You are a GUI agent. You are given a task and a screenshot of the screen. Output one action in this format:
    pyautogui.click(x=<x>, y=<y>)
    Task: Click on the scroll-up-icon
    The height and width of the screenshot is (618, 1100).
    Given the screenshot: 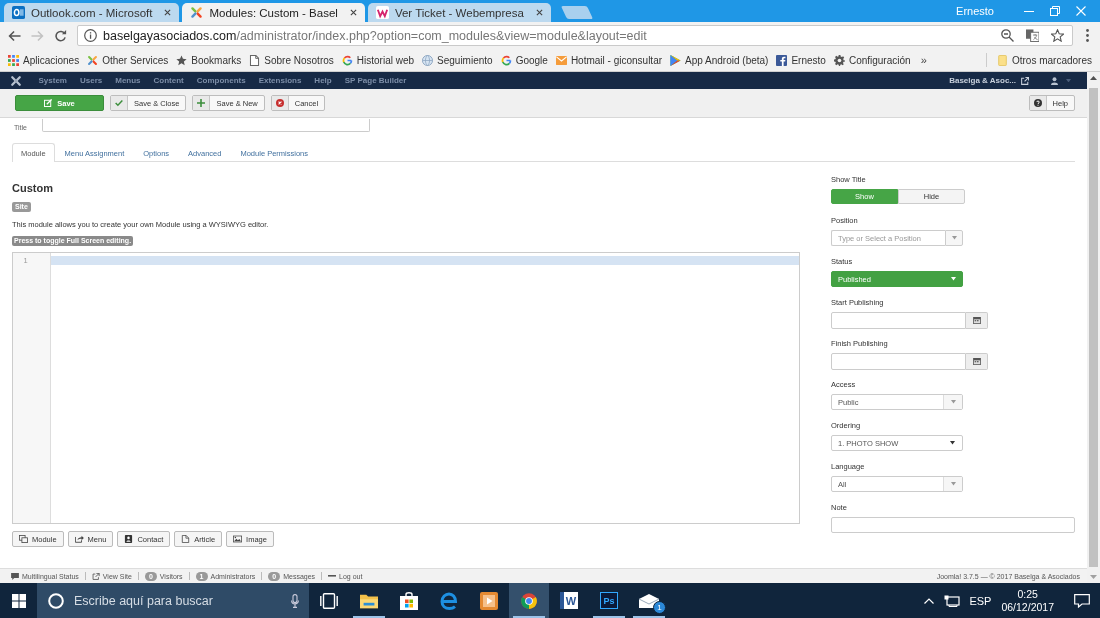 What is the action you would take?
    pyautogui.click(x=1093, y=78)
    